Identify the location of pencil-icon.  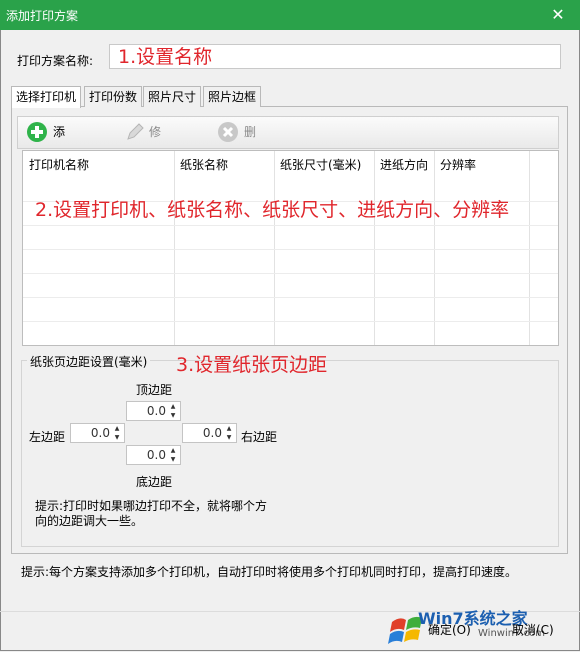
(135, 131).